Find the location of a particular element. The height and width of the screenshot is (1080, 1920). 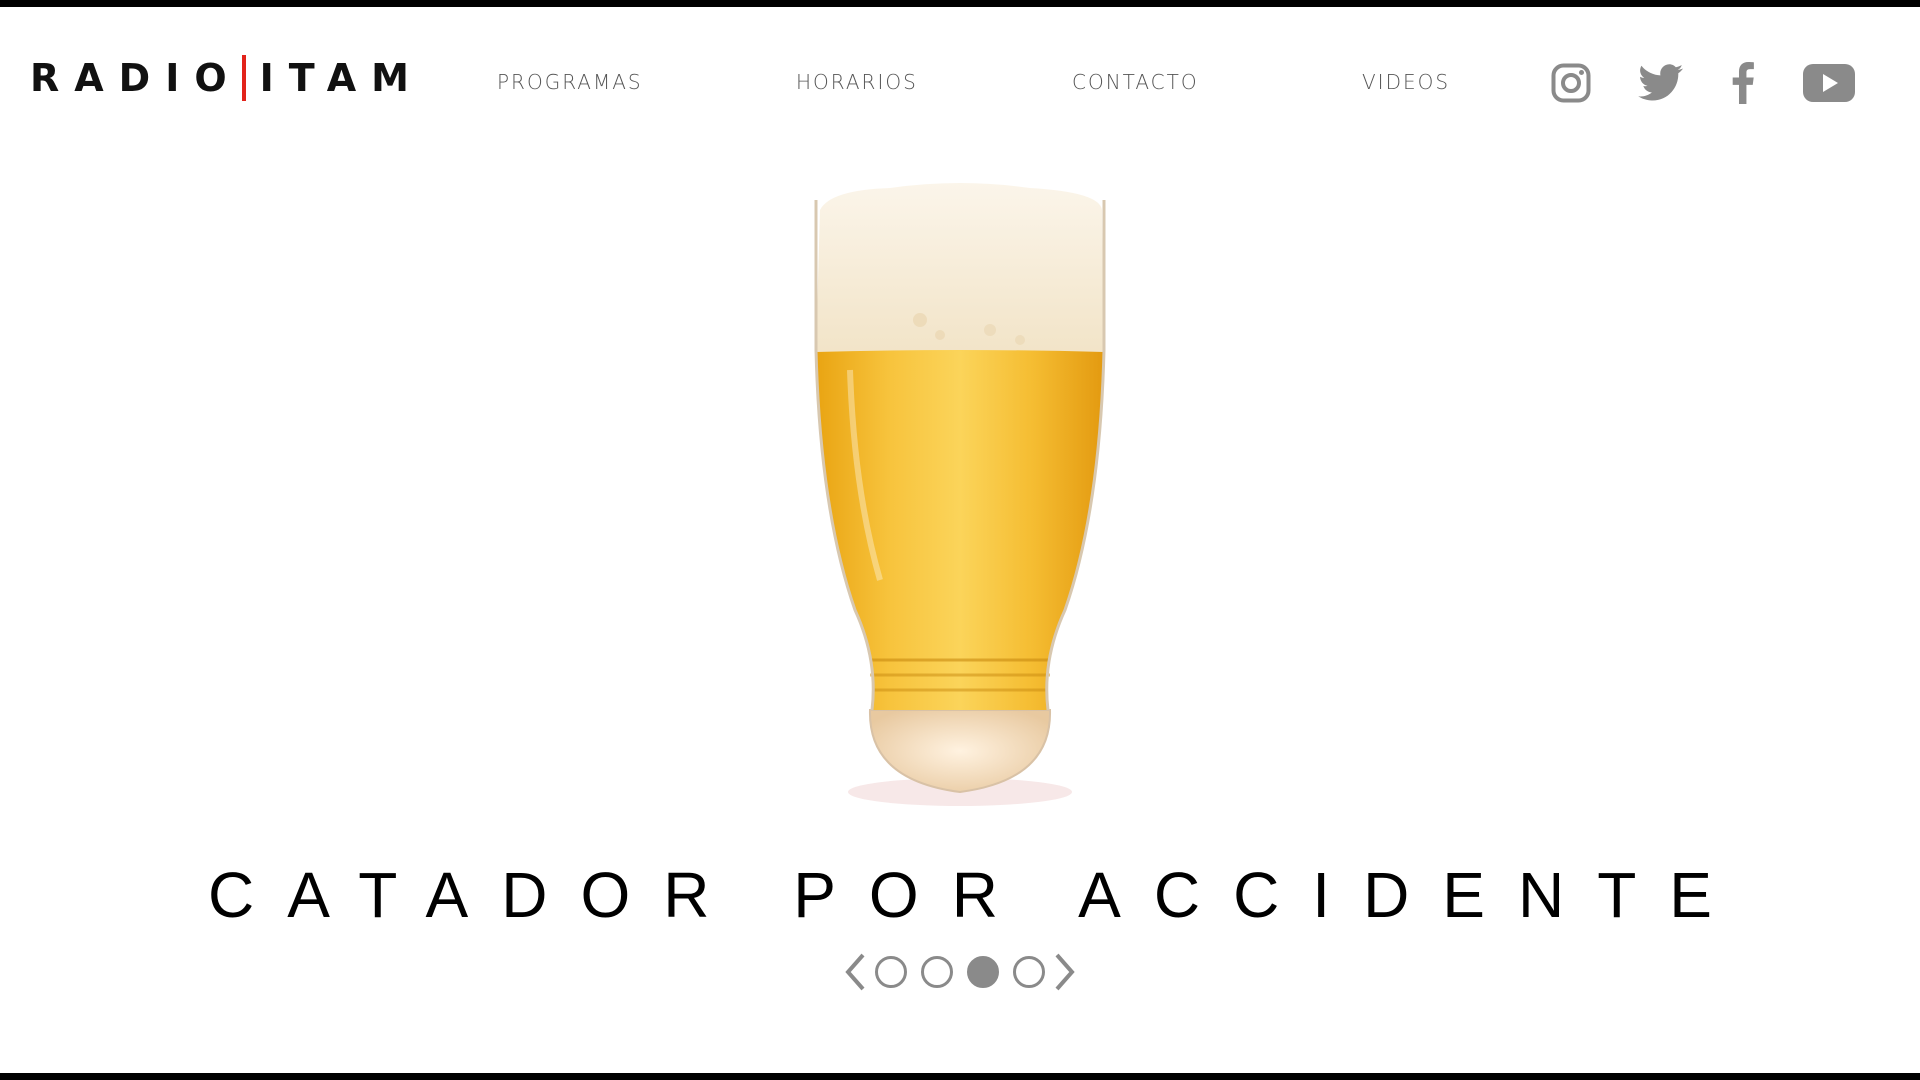

twitter-icon is located at coordinates (1661, 82).